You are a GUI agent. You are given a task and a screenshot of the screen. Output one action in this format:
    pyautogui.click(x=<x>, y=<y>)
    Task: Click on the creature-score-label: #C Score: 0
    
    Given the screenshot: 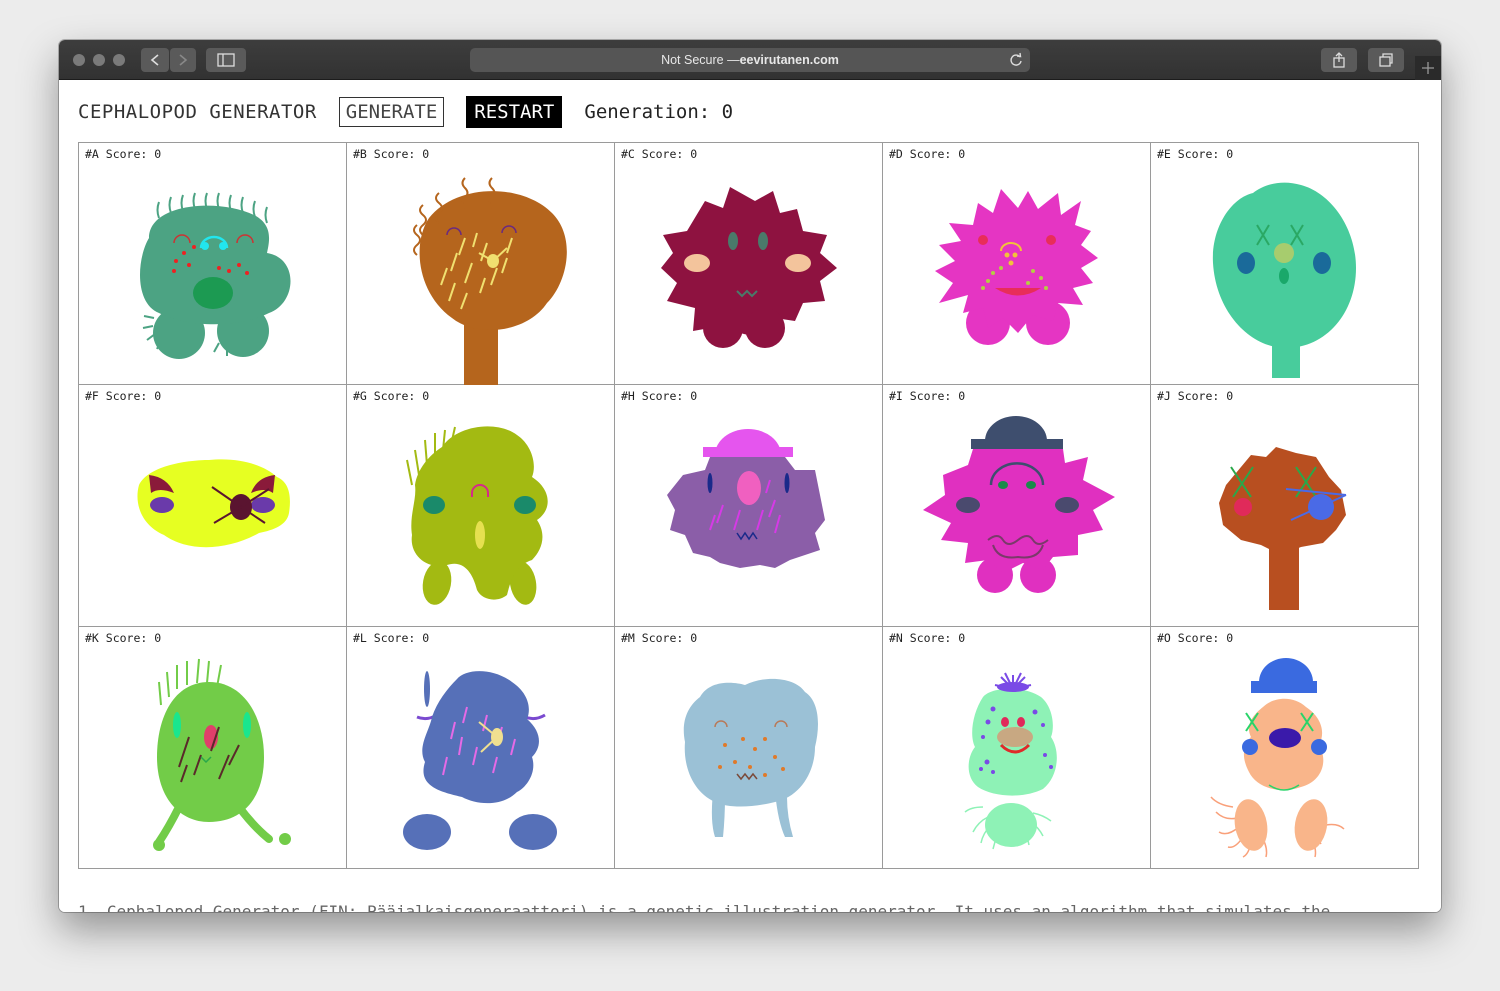 What is the action you would take?
    pyautogui.click(x=659, y=154)
    